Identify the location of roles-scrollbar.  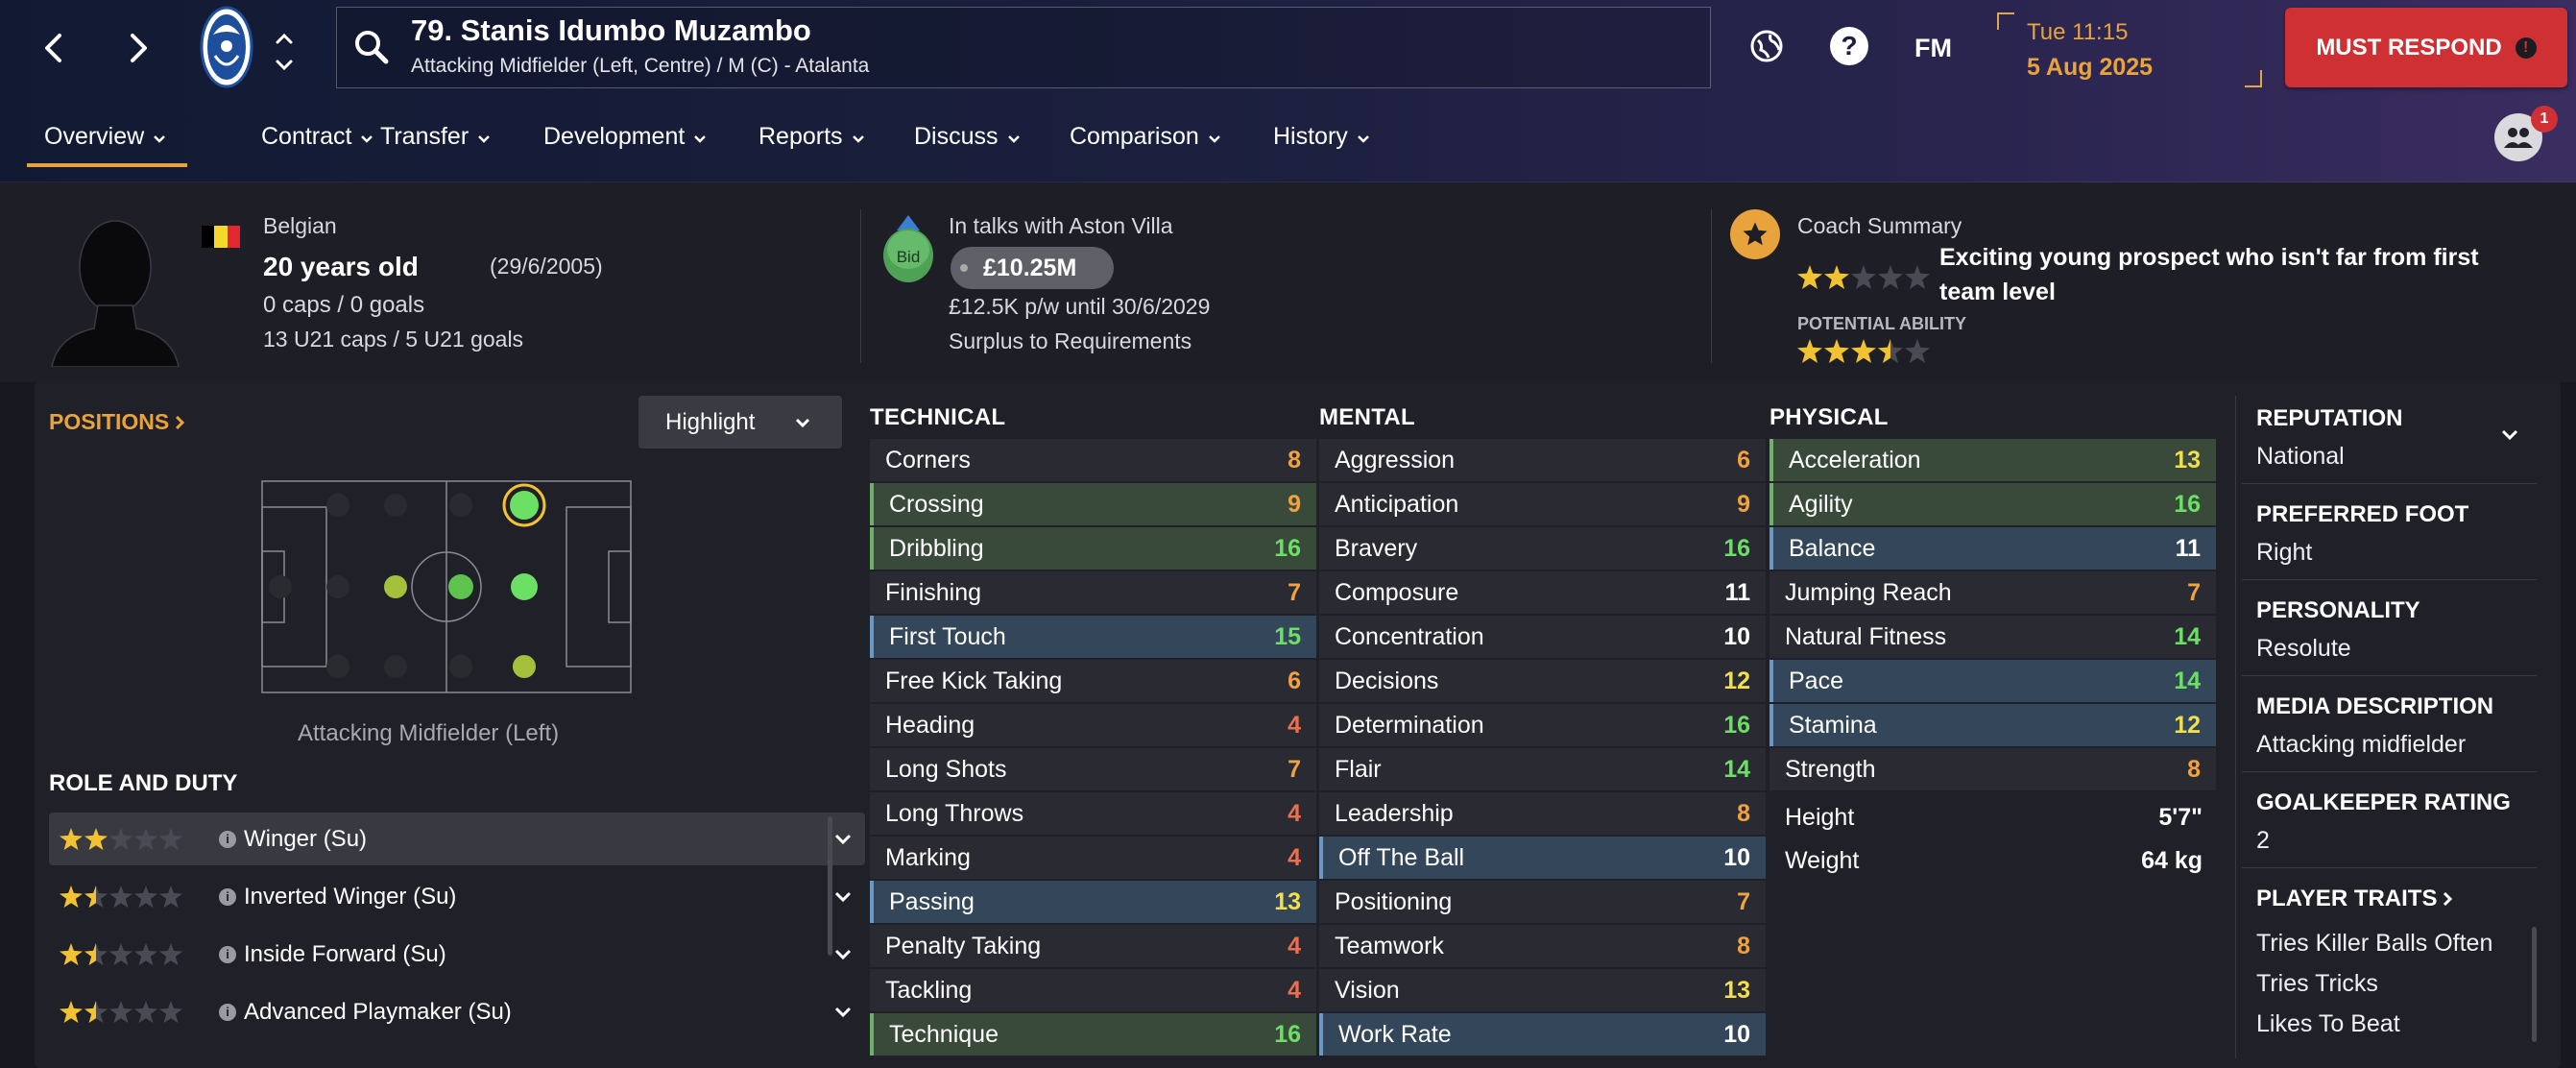
(830, 886).